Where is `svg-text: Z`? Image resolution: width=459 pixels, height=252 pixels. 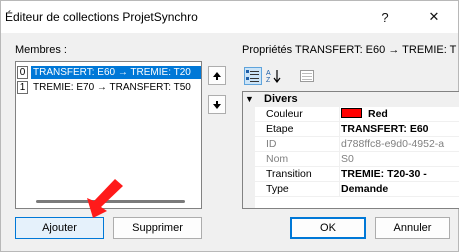
svg-text: Z is located at coordinates (268, 80).